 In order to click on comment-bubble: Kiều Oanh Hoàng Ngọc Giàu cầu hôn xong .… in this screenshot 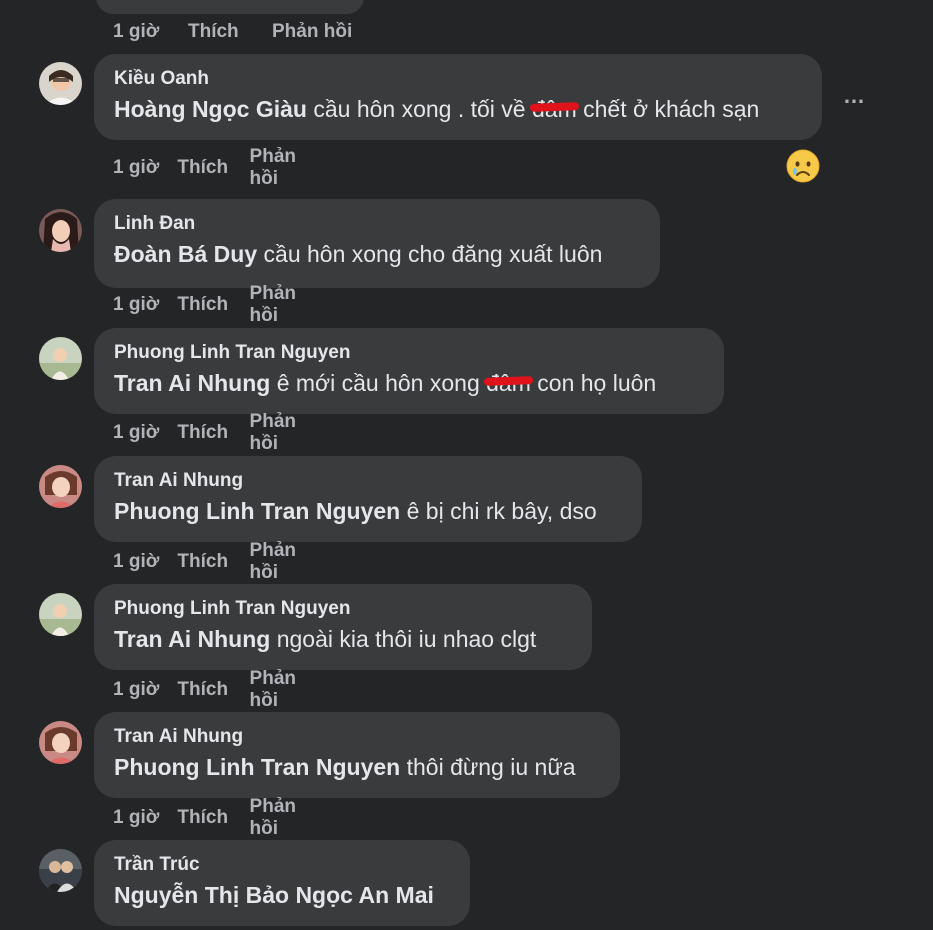, I will do `click(458, 97)`.